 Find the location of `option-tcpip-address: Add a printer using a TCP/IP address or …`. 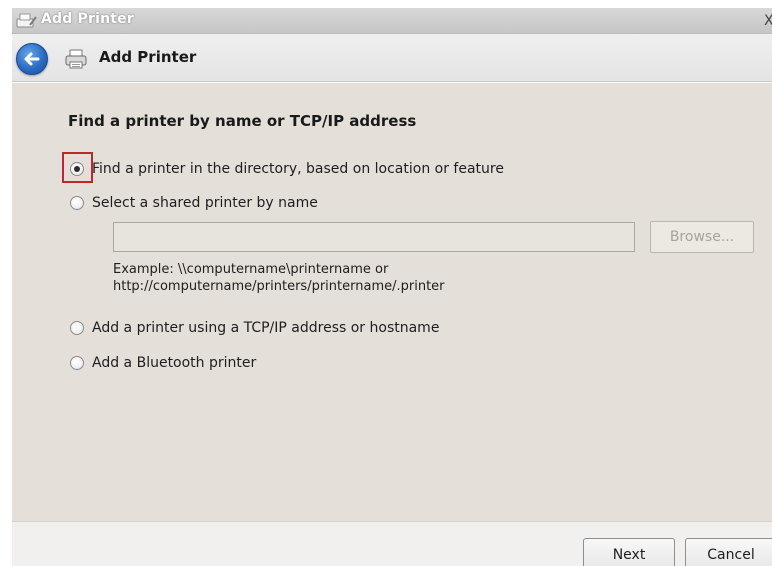

option-tcpip-address: Add a printer using a TCP/IP address or … is located at coordinates (254, 328).